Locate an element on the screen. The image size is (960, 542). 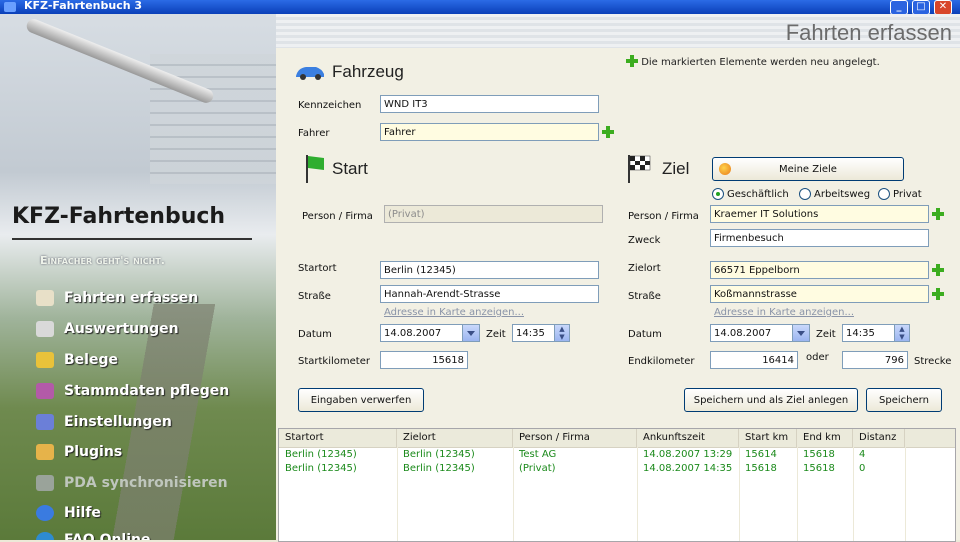
car-icon is located at coordinates (310, 73).